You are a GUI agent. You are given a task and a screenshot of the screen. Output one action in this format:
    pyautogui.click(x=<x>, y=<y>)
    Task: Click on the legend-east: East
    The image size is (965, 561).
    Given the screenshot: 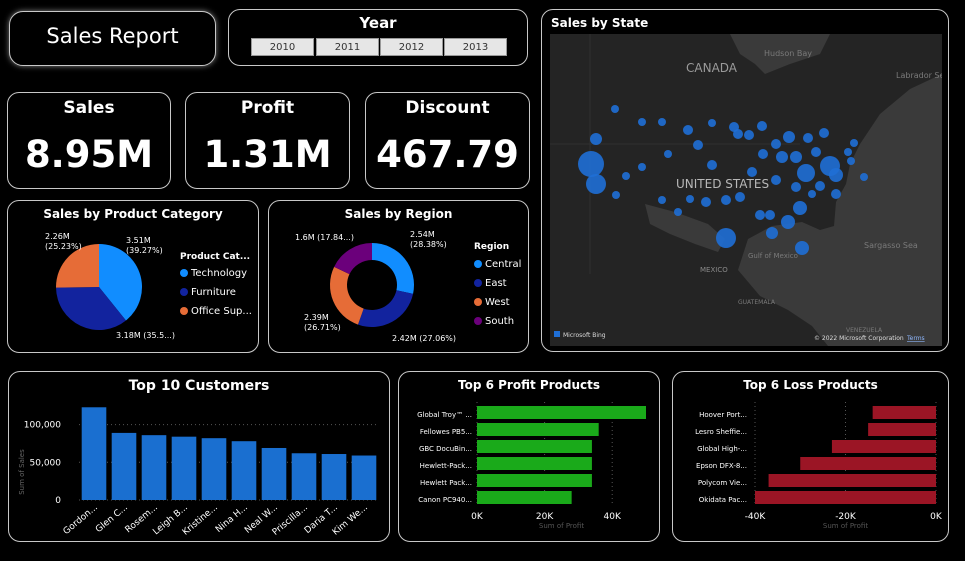 What is the action you would take?
    pyautogui.click(x=490, y=283)
    